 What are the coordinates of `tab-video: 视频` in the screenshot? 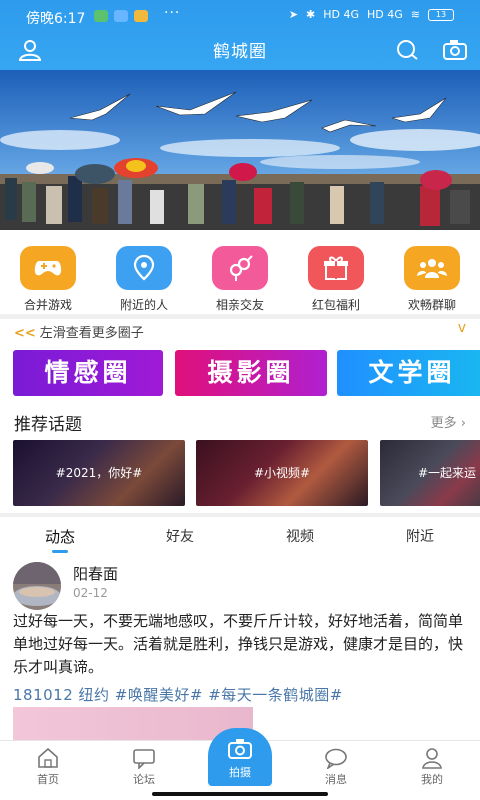 It's located at (300, 536).